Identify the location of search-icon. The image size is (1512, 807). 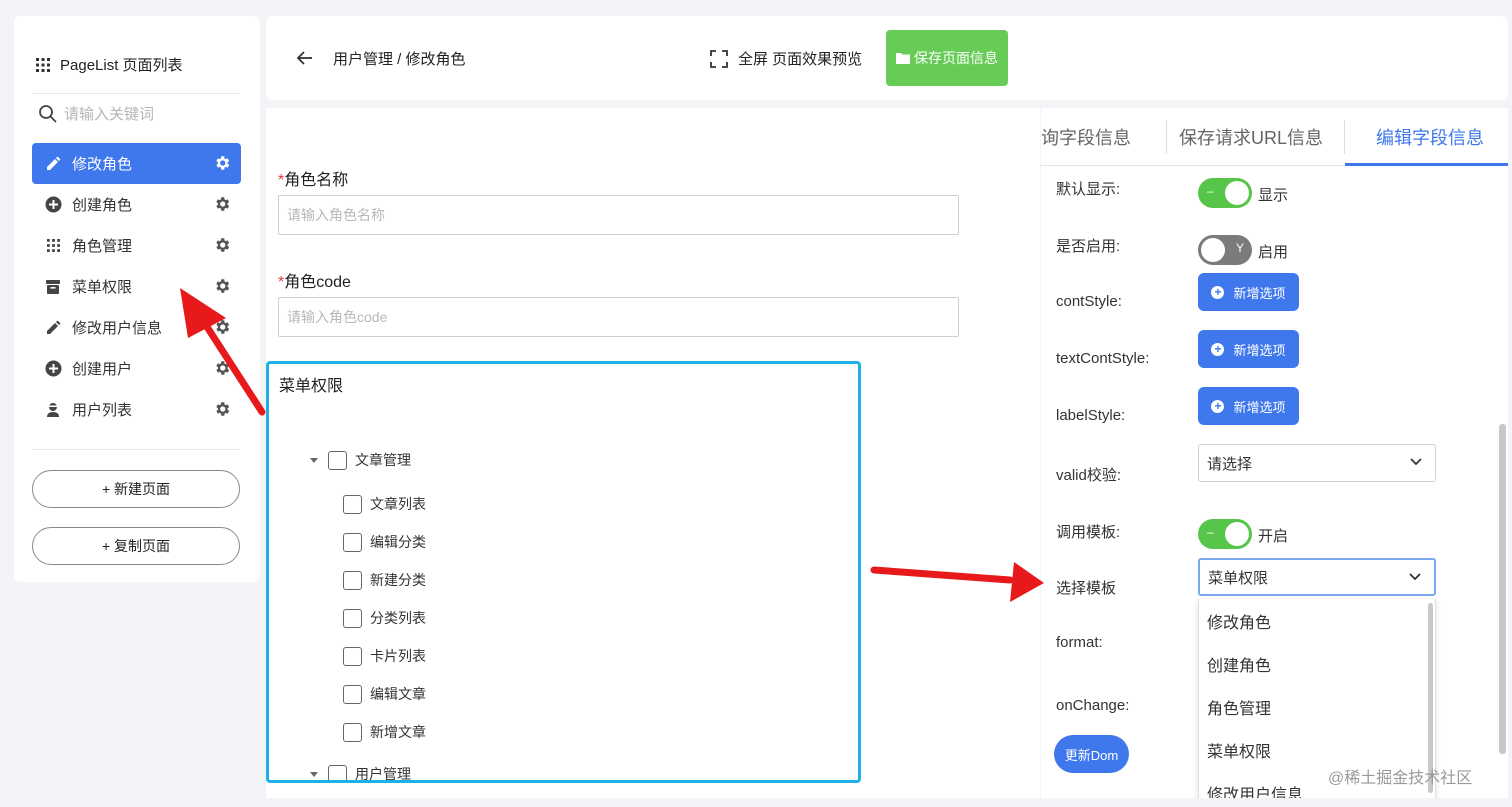
(48, 114).